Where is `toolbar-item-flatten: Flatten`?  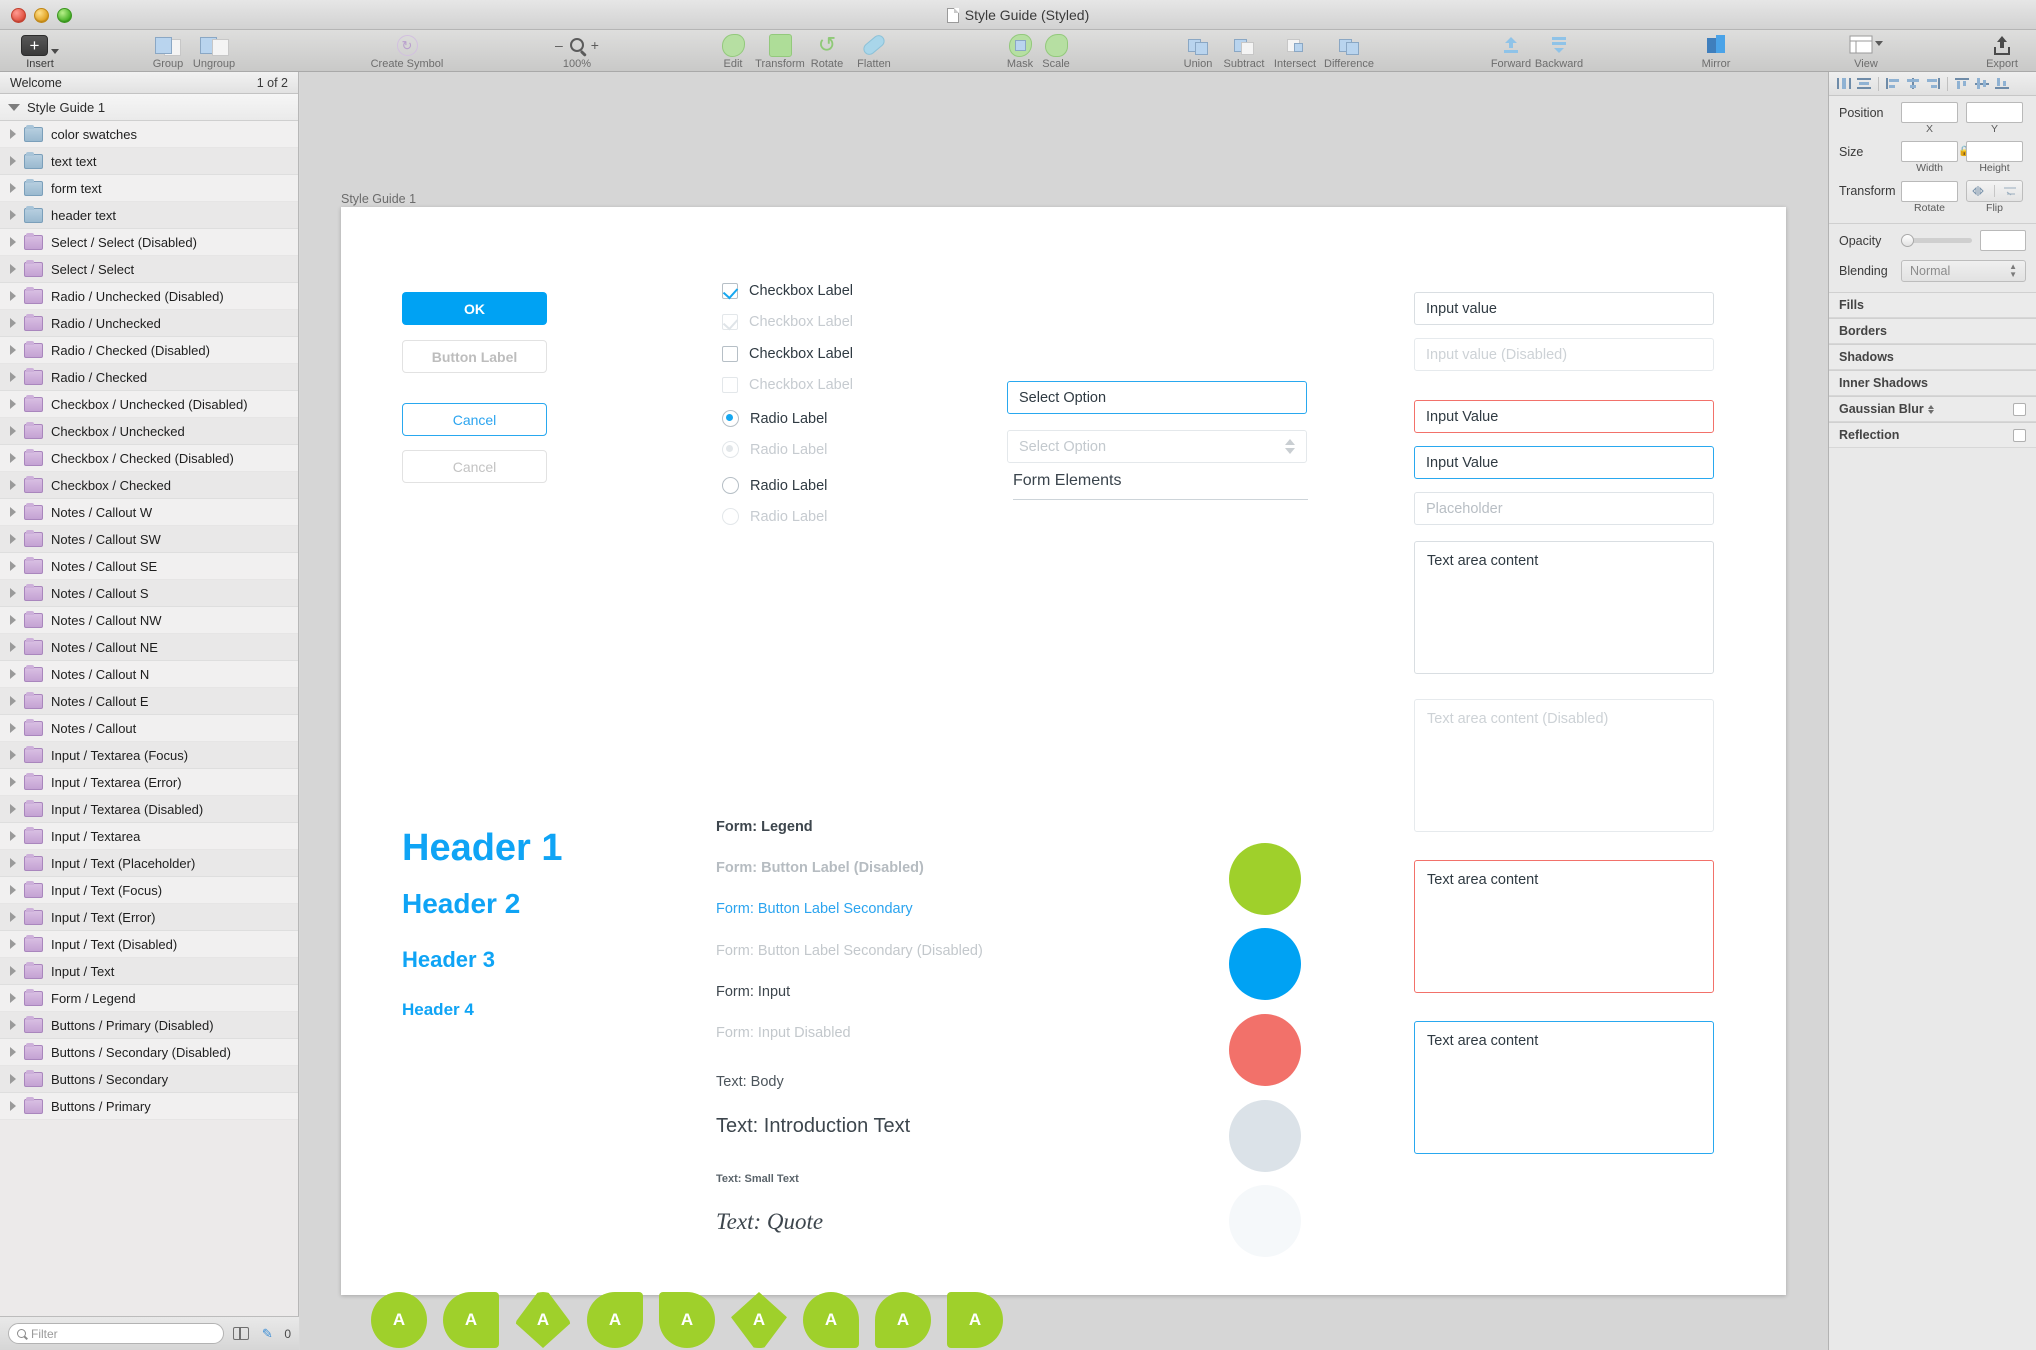
toolbar-item-flatten: Flatten is located at coordinates (874, 51).